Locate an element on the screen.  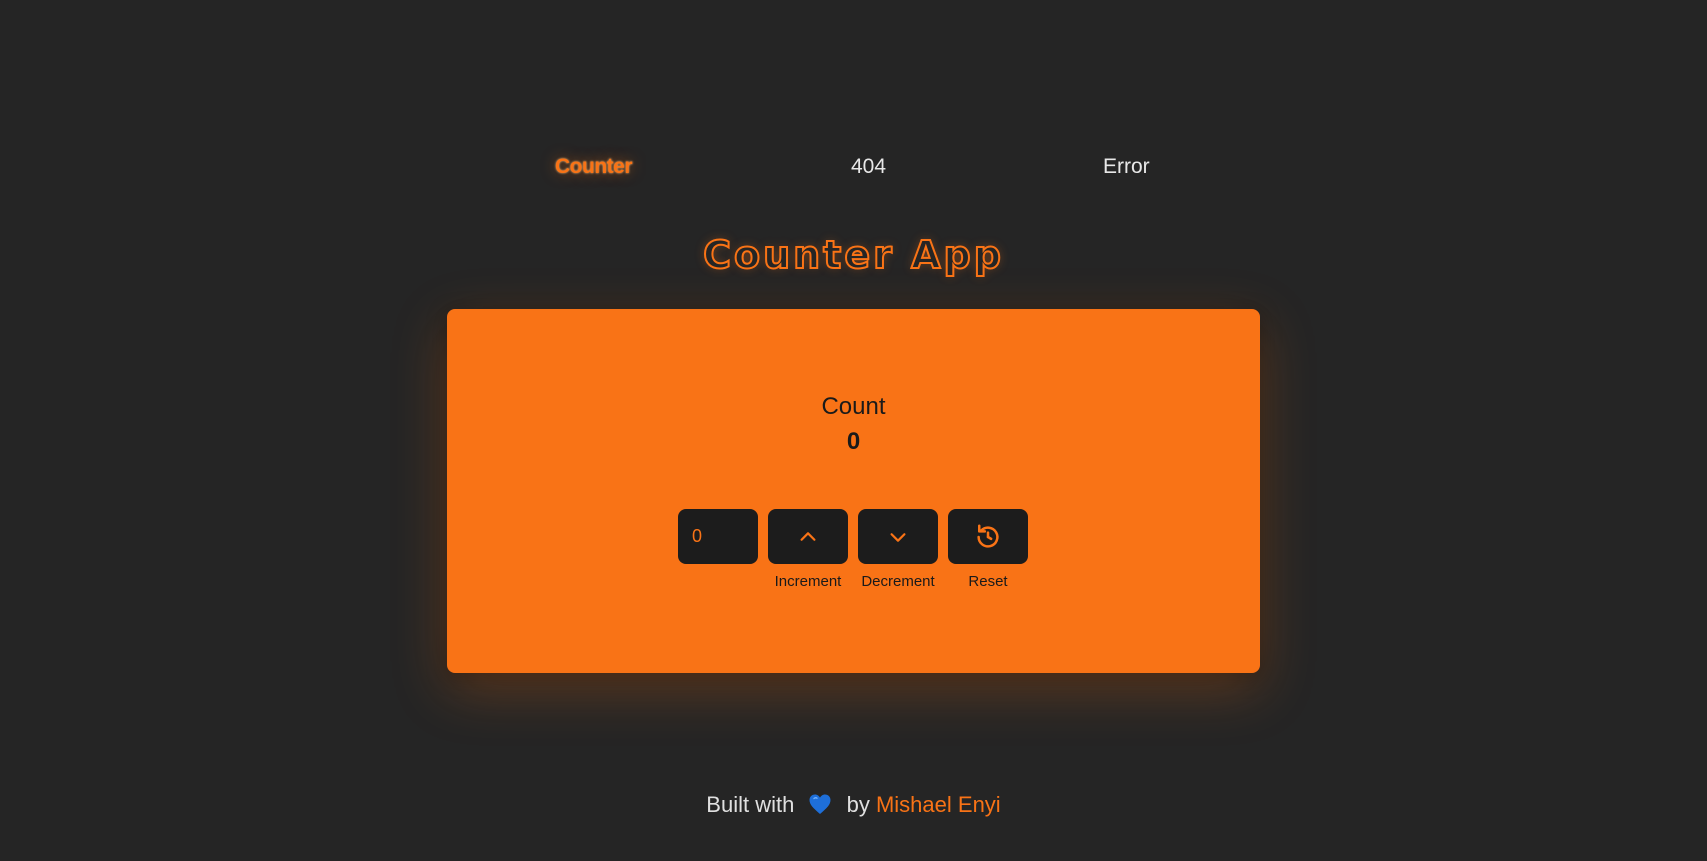
rotate-ccw-icon is located at coordinates (988, 536).